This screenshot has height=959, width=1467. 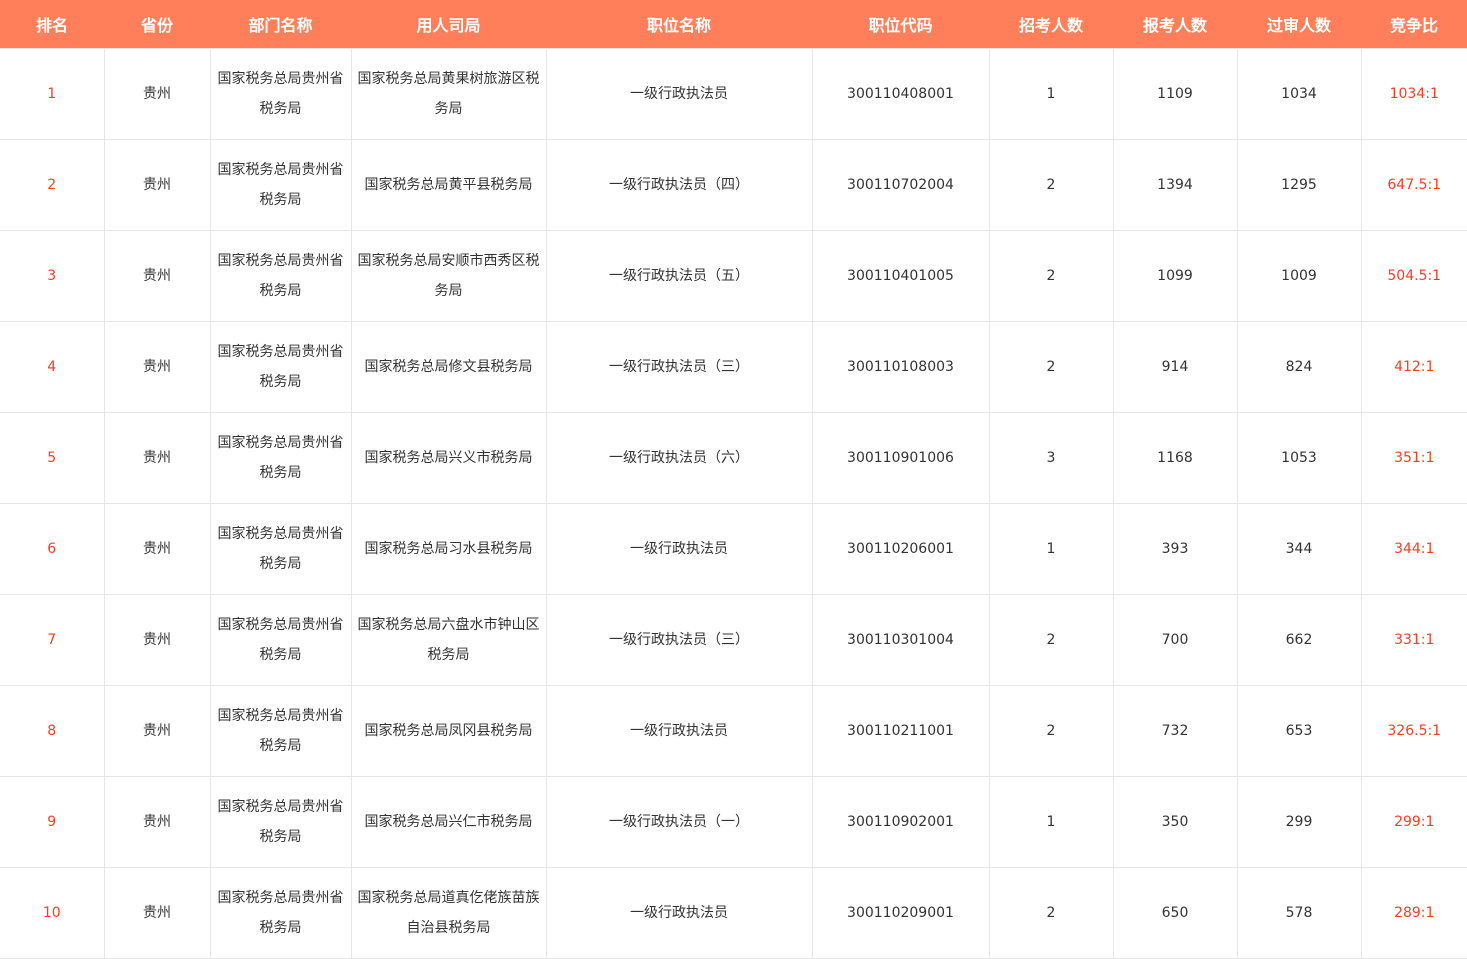 I want to click on position-code-cell: 300110211001, so click(x=900, y=731).